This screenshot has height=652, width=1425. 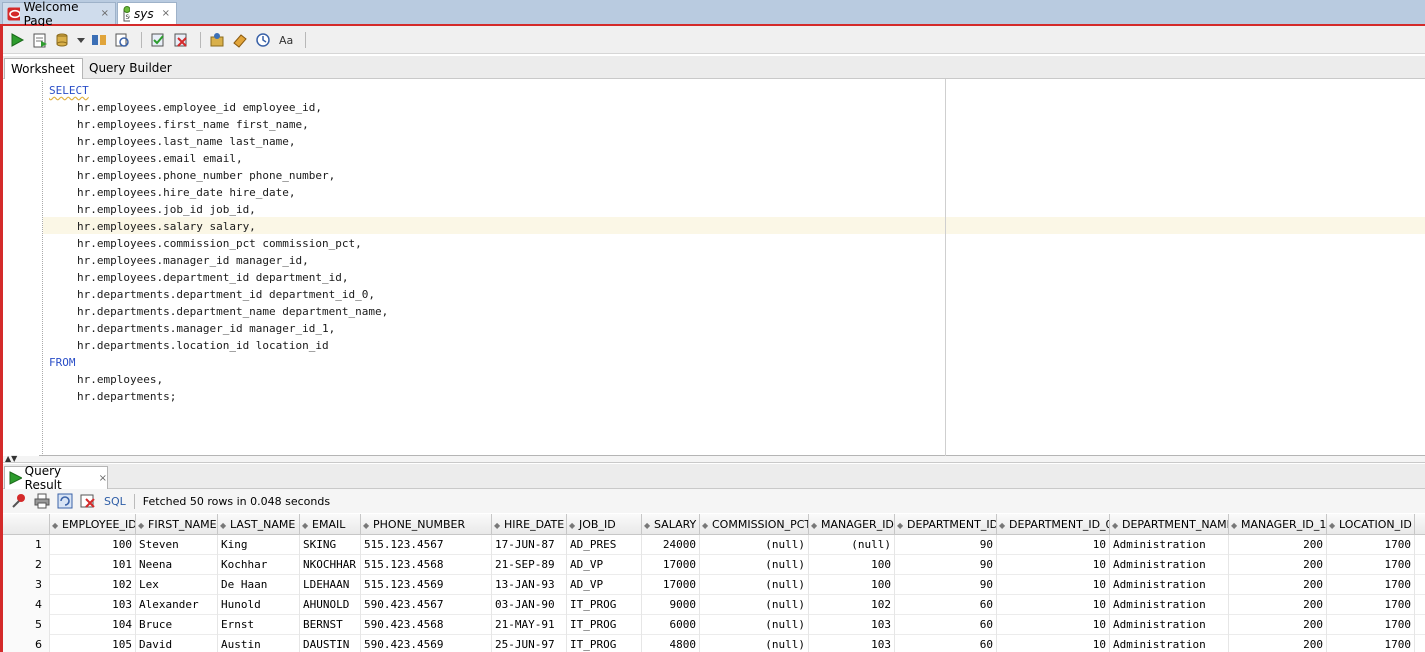 What do you see at coordinates (754, 524) in the screenshot?
I see `column-header: ◆ COMMISSION_PCT` at bounding box center [754, 524].